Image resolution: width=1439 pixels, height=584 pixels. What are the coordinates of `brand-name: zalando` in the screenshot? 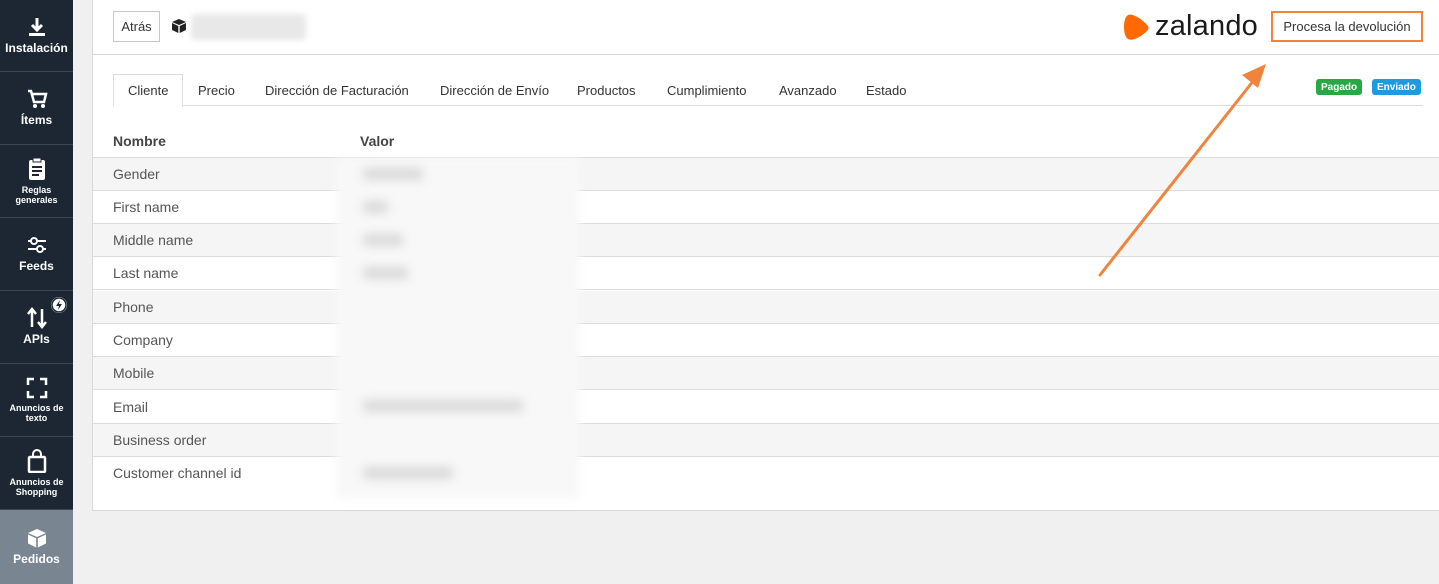 It's located at (1206, 26).